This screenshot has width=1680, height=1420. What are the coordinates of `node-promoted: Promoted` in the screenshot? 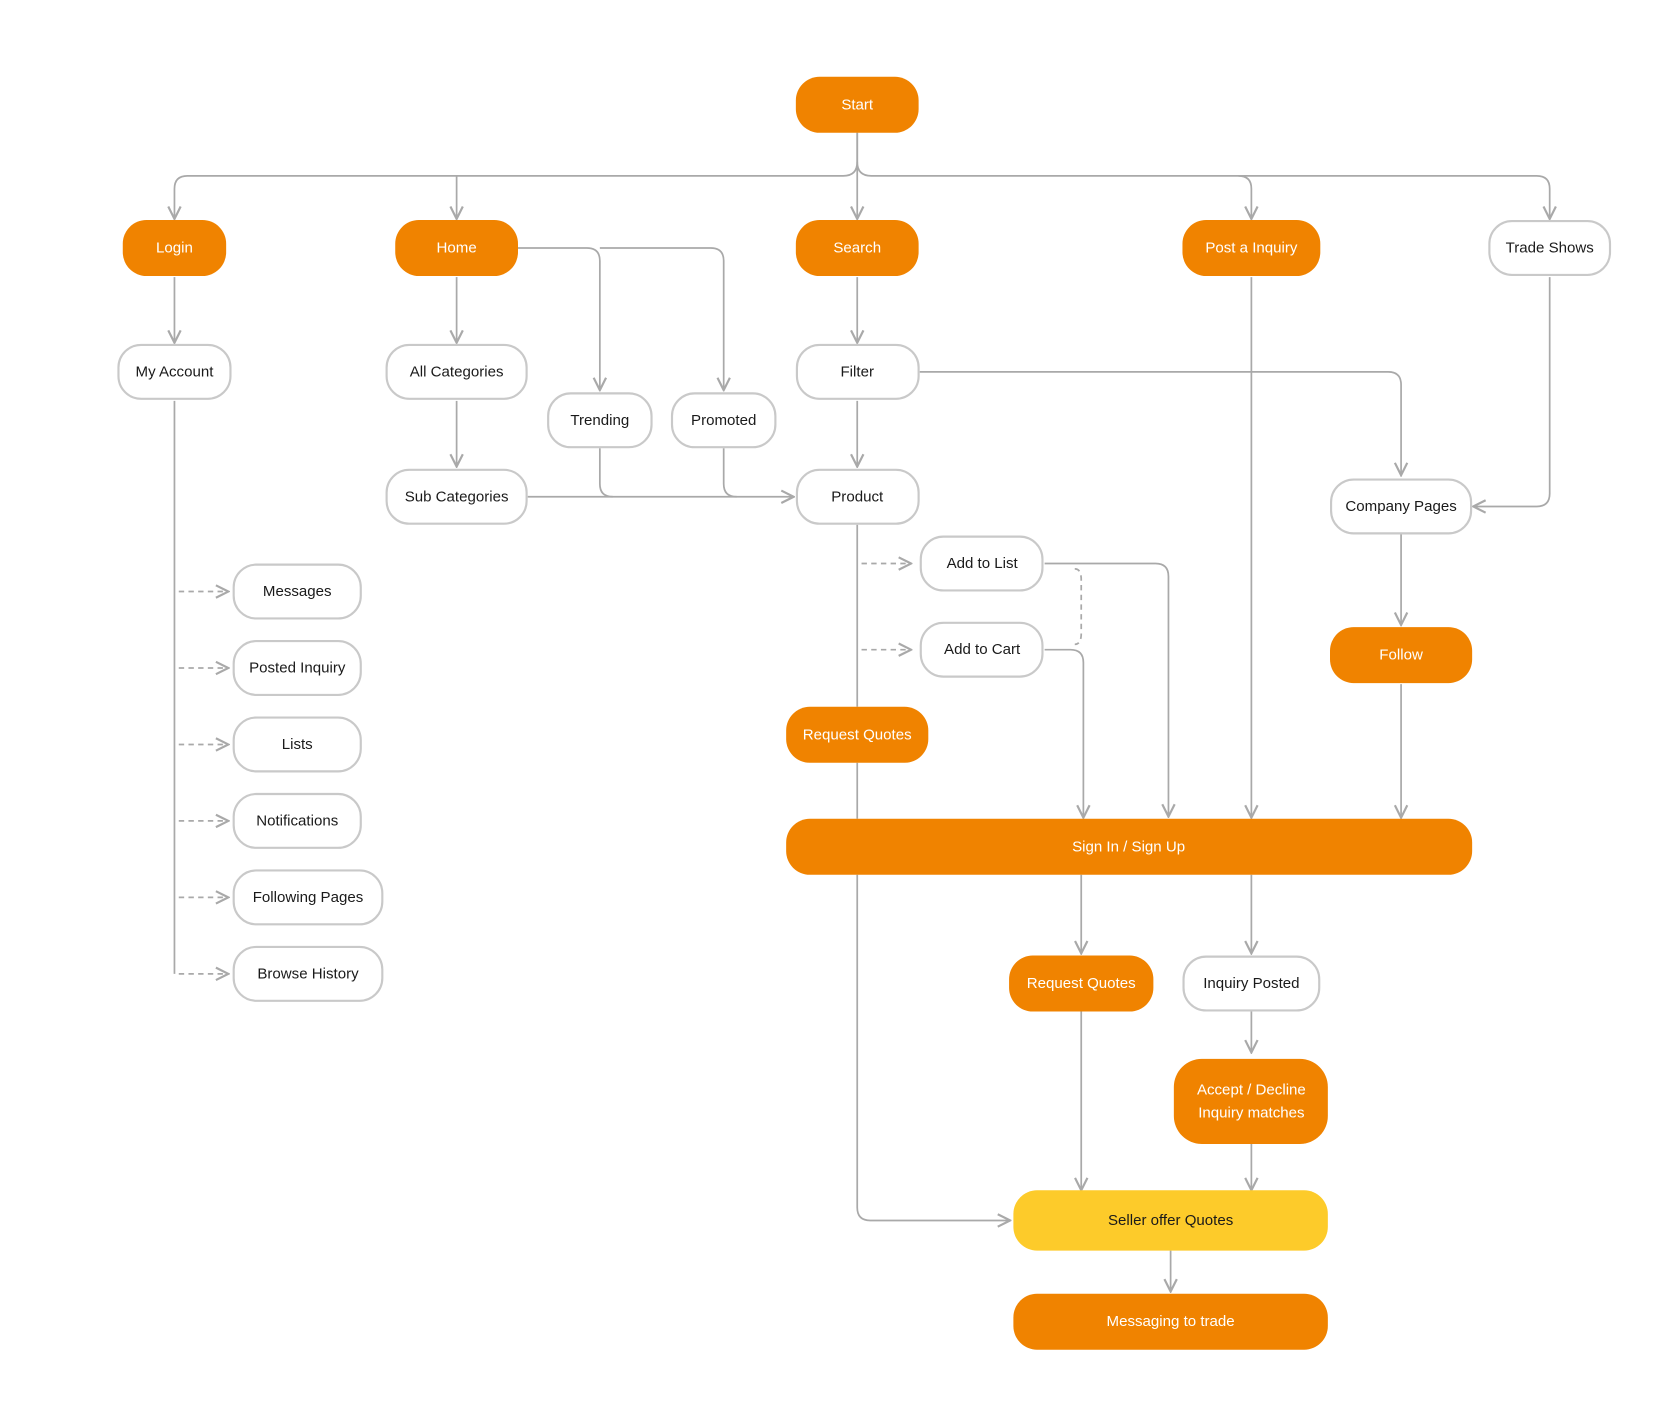 It's located at (723, 420).